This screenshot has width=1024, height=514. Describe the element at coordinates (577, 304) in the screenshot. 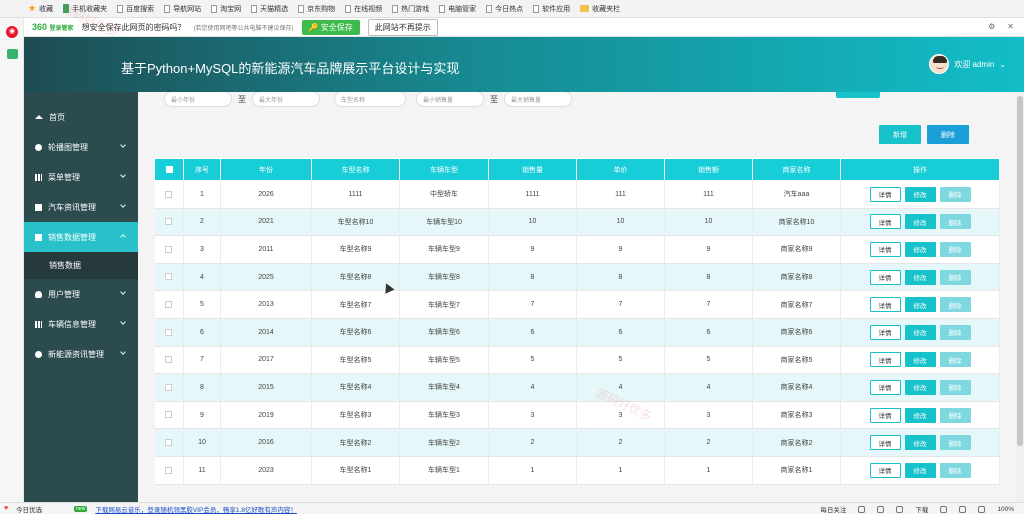

I see `table-row: 5 2013 车型名称7 车辆车型7 7 7 7 商家名称7 详情 修改 删除` at that location.